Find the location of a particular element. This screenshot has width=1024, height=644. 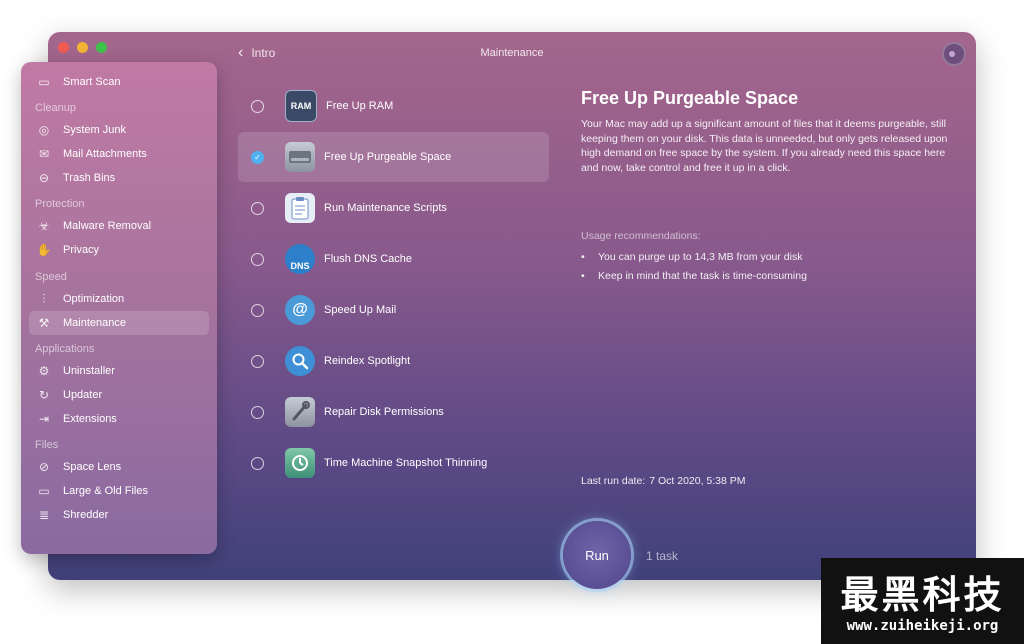

usage-heading: Usage recommendations: is located at coordinates (641, 236).